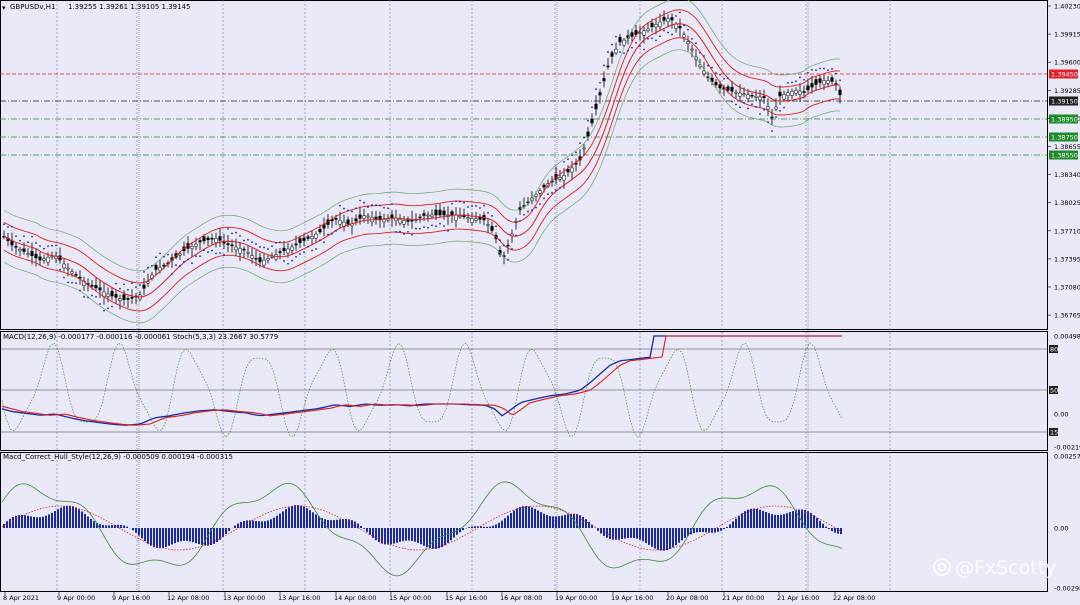  What do you see at coordinates (410, 598) in the screenshot?
I see `time-axis-label: 15 Apr 00:00` at bounding box center [410, 598].